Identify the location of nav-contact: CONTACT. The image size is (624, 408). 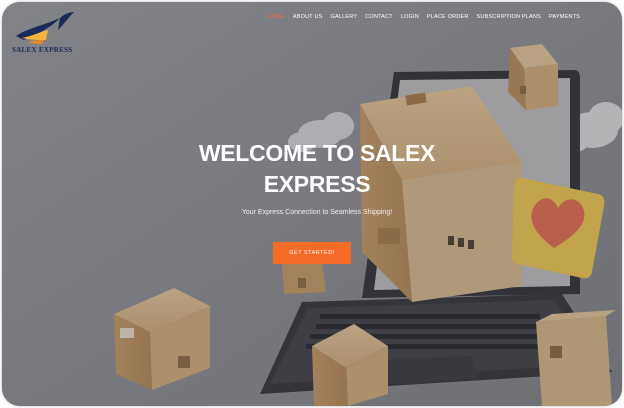
(379, 17).